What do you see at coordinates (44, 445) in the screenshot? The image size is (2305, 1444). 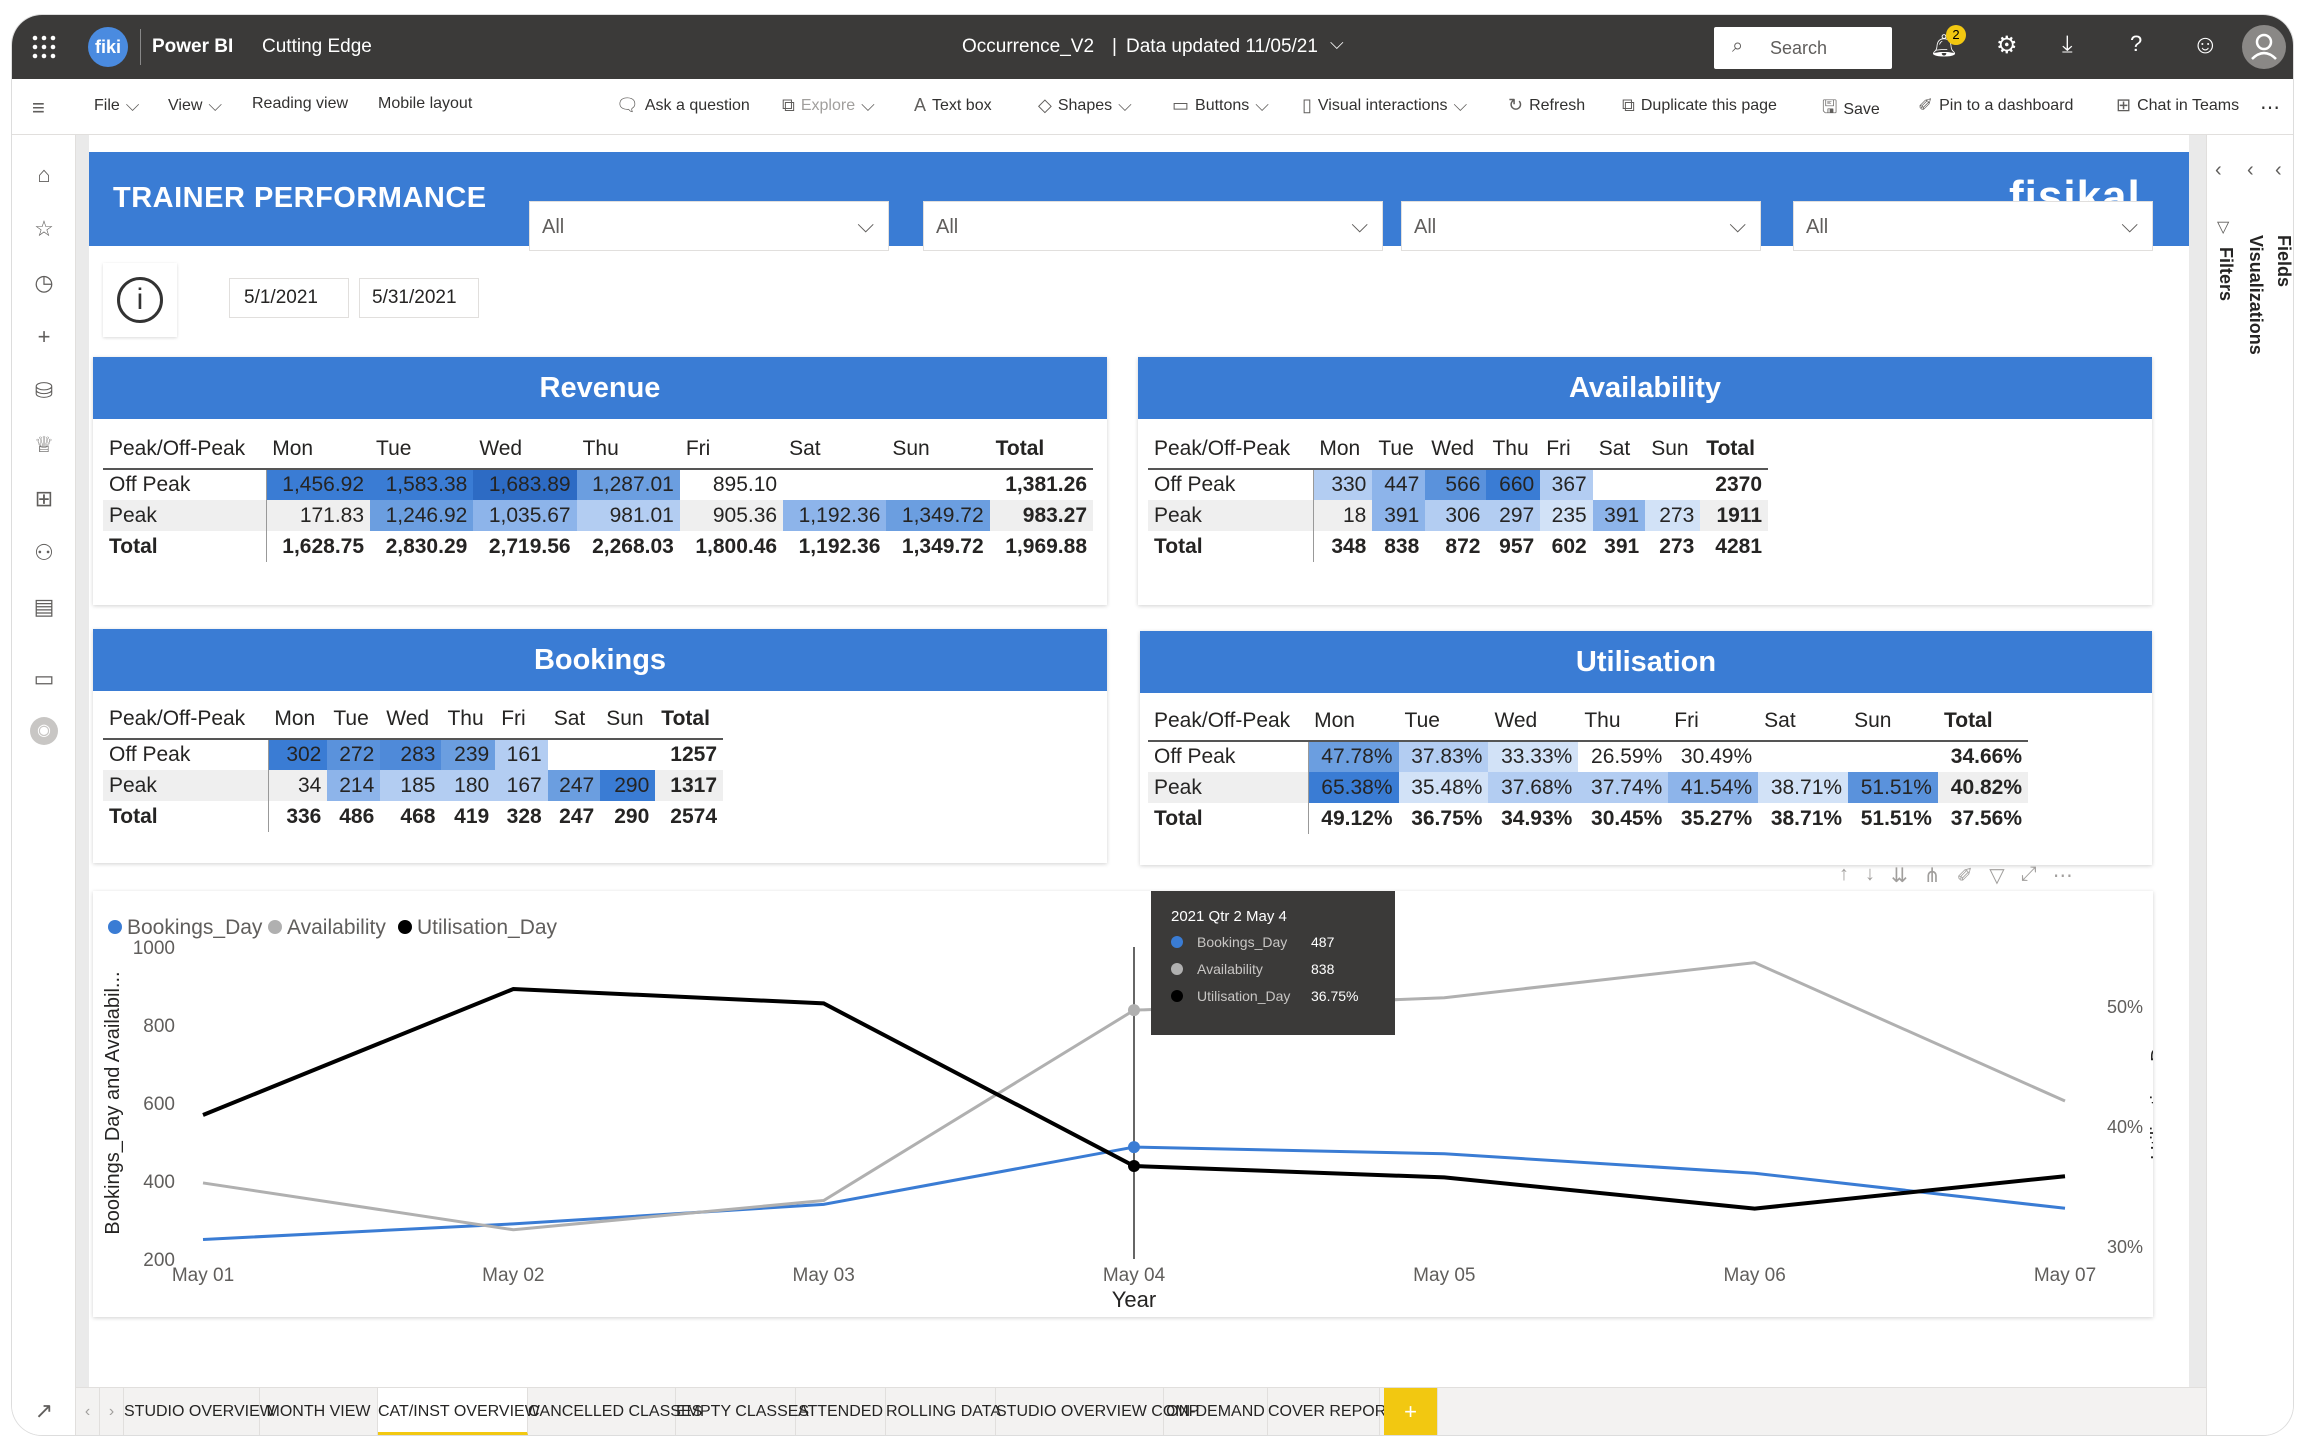 I see `trophy-icon: ♕` at bounding box center [44, 445].